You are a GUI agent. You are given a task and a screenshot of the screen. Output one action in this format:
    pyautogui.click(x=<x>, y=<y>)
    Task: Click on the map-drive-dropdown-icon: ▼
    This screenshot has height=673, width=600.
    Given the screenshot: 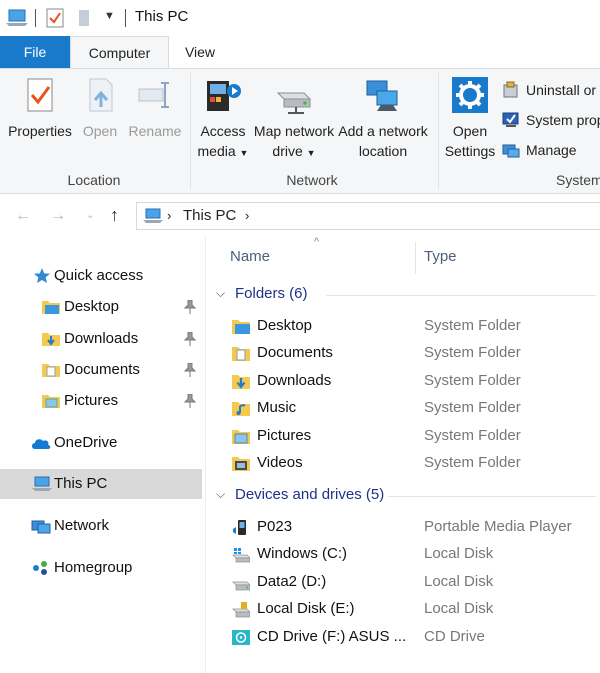 What is the action you would take?
    pyautogui.click(x=311, y=153)
    